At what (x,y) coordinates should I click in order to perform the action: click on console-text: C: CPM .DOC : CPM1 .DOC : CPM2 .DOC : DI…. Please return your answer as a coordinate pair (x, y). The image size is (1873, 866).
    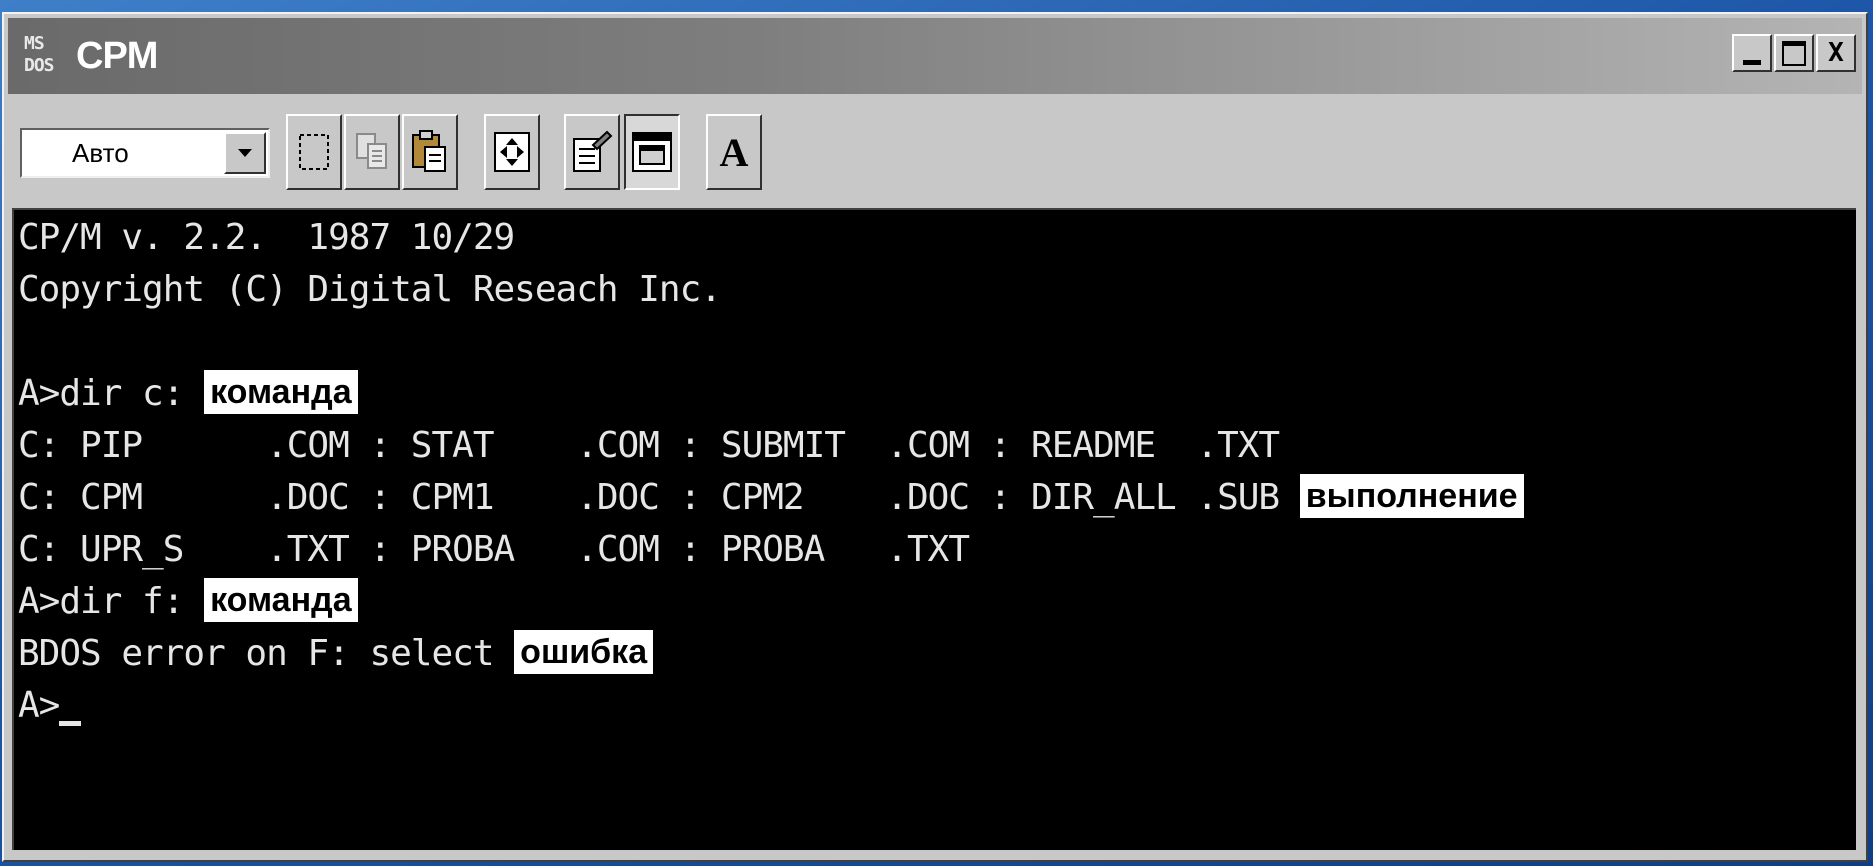
    Looking at the image, I should click on (659, 497).